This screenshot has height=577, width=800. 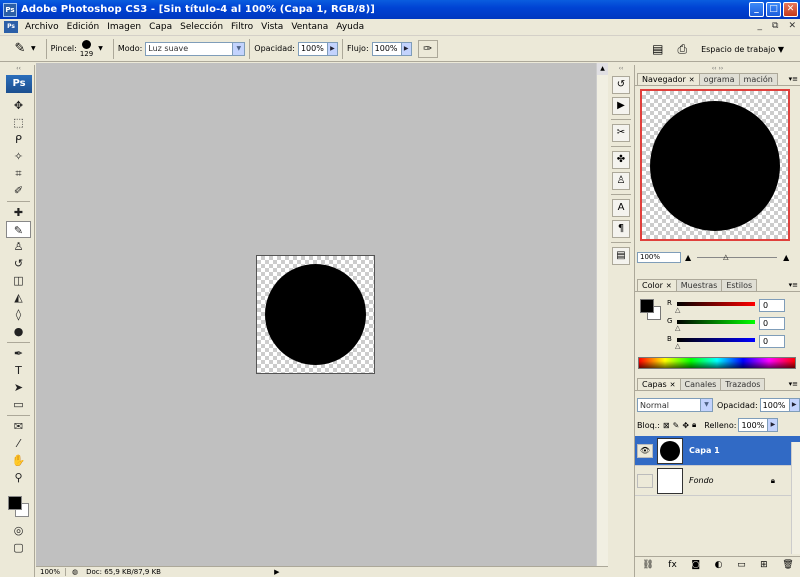 I want to click on brush-tool-preset-icon: ✎, so click(x=20, y=49).